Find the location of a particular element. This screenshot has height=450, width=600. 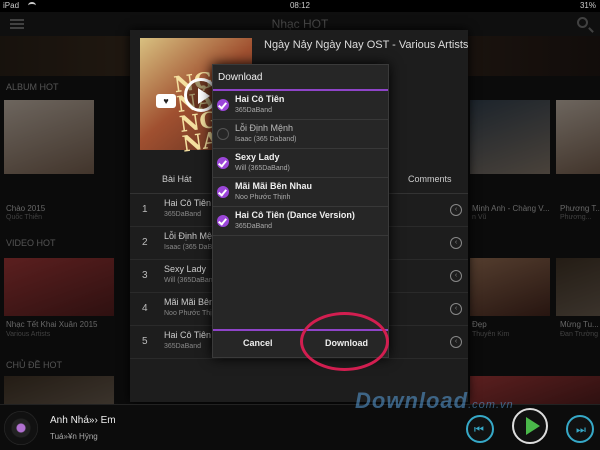

download-item-name: Mãi Mãi Bên Nhau is located at coordinates (274, 186).